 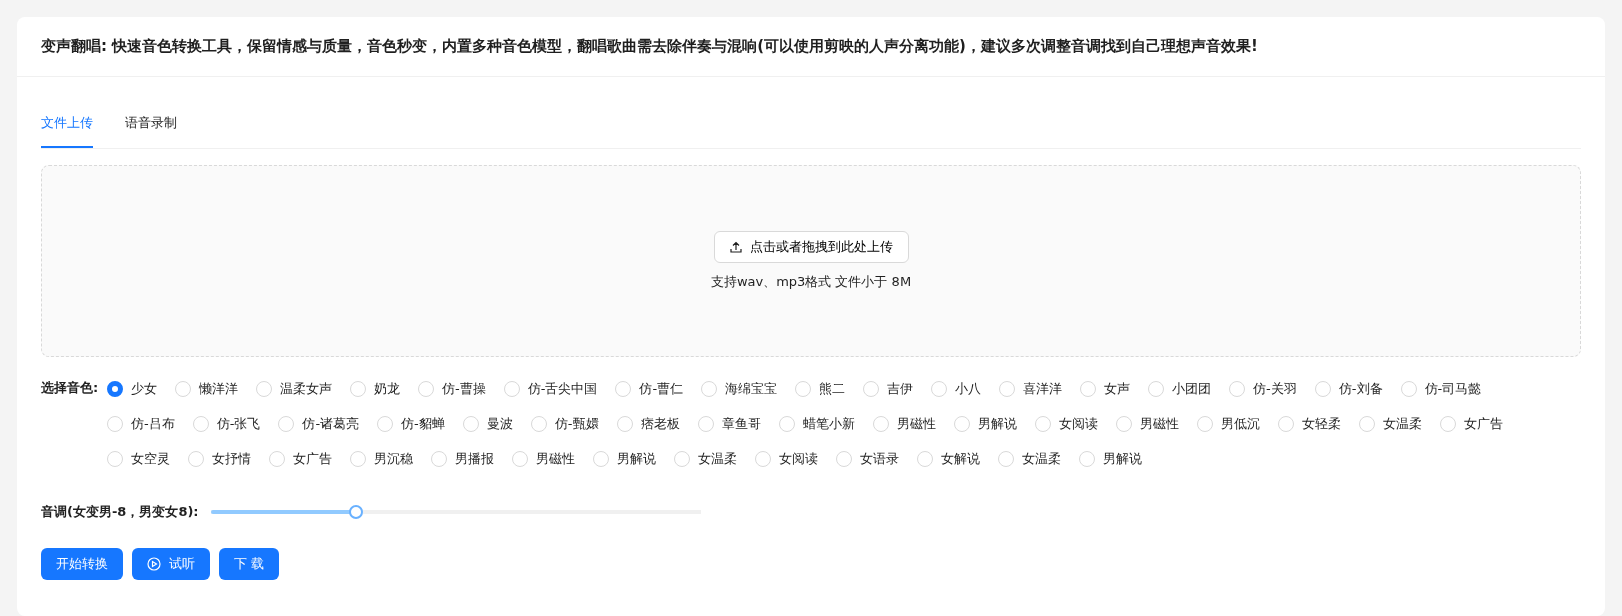 What do you see at coordinates (660, 423) in the screenshot?
I see `radio-label: 痞老板` at bounding box center [660, 423].